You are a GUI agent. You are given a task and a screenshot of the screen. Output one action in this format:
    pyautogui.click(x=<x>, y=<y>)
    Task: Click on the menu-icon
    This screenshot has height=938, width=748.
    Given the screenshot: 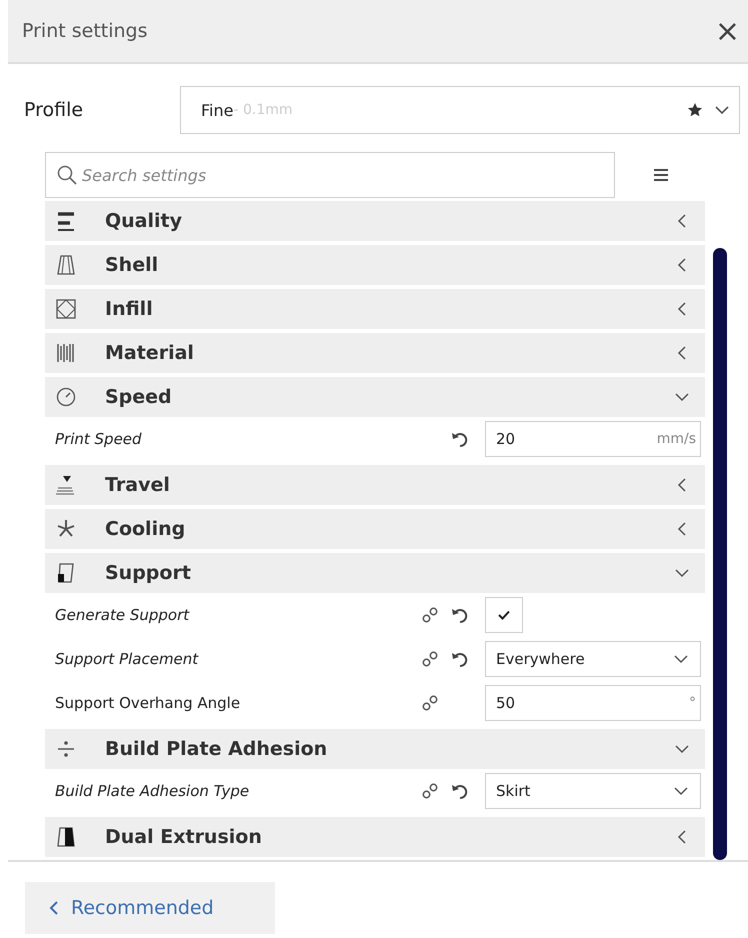 What is the action you would take?
    pyautogui.click(x=661, y=175)
    